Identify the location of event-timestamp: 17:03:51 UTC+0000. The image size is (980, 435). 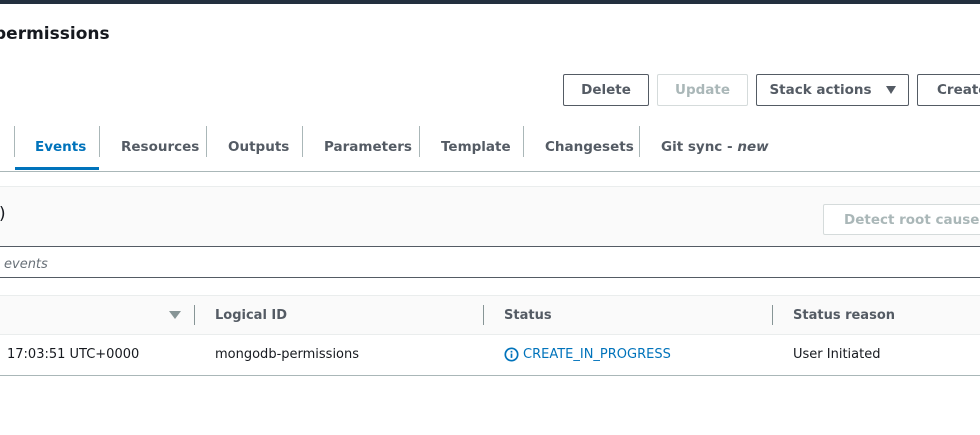
(73, 354).